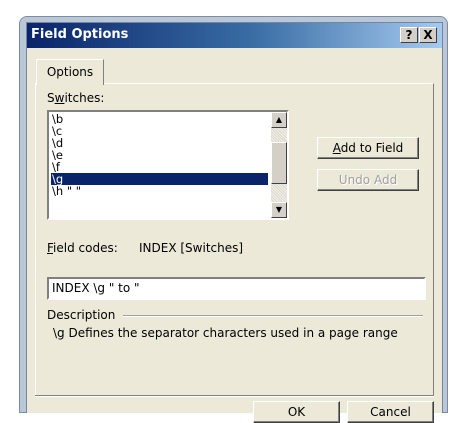  I want to click on ok-button: OK, so click(296, 412).